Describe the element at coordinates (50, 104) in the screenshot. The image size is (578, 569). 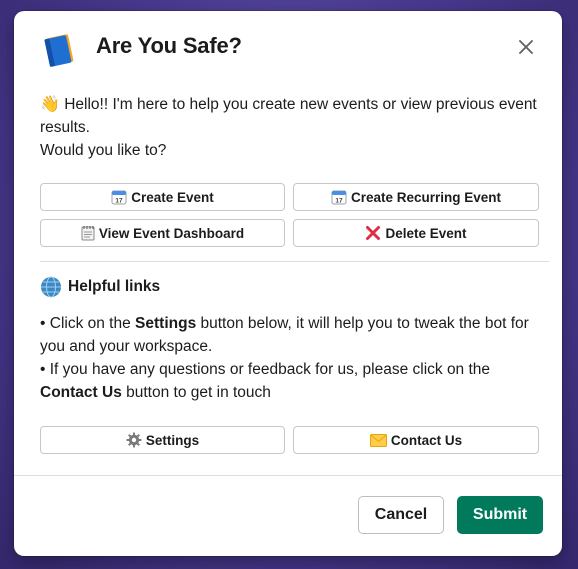
I see `waving-hand-icon: 👋` at that location.